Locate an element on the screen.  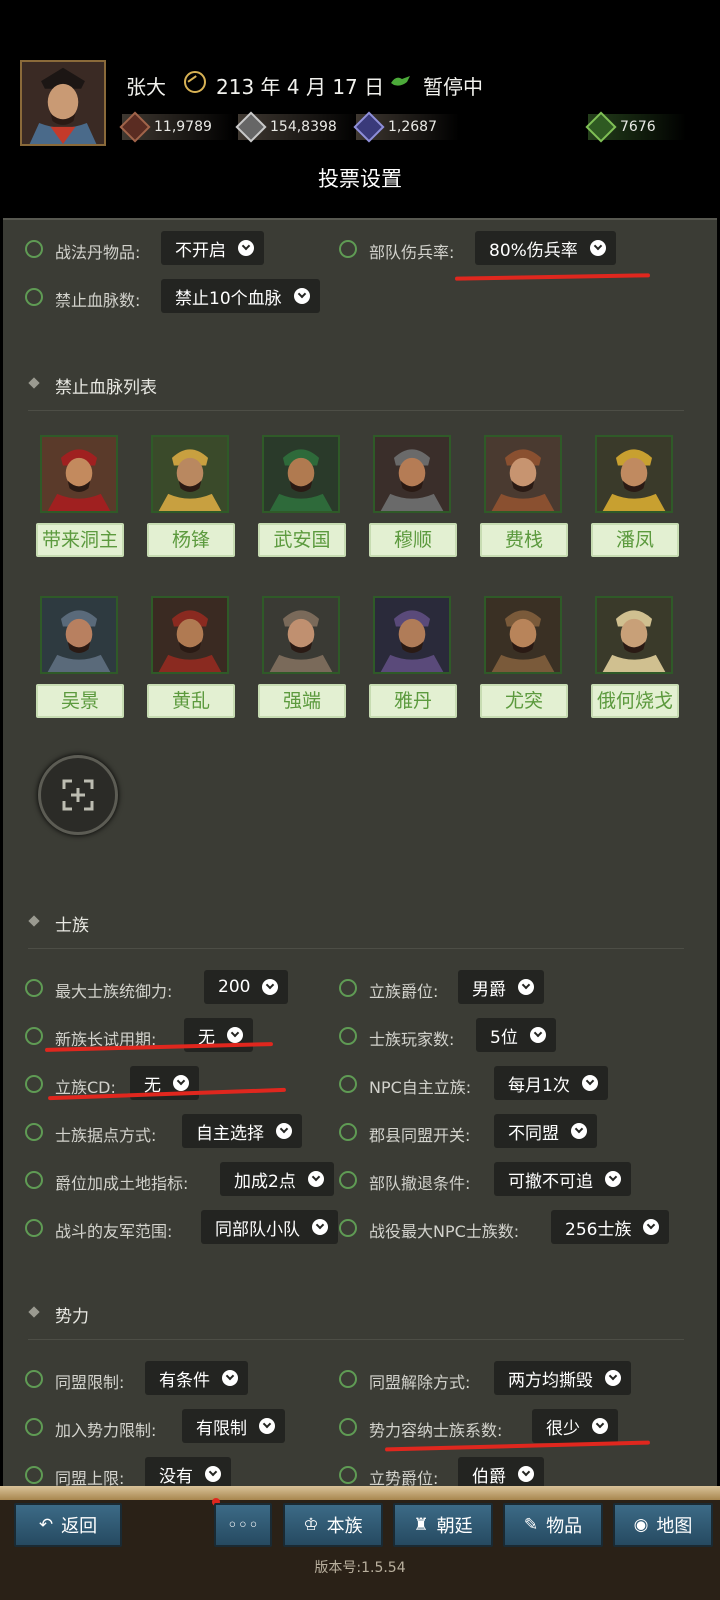
dropdown-clan-7: 不同盟 is located at coordinates (545, 1131).